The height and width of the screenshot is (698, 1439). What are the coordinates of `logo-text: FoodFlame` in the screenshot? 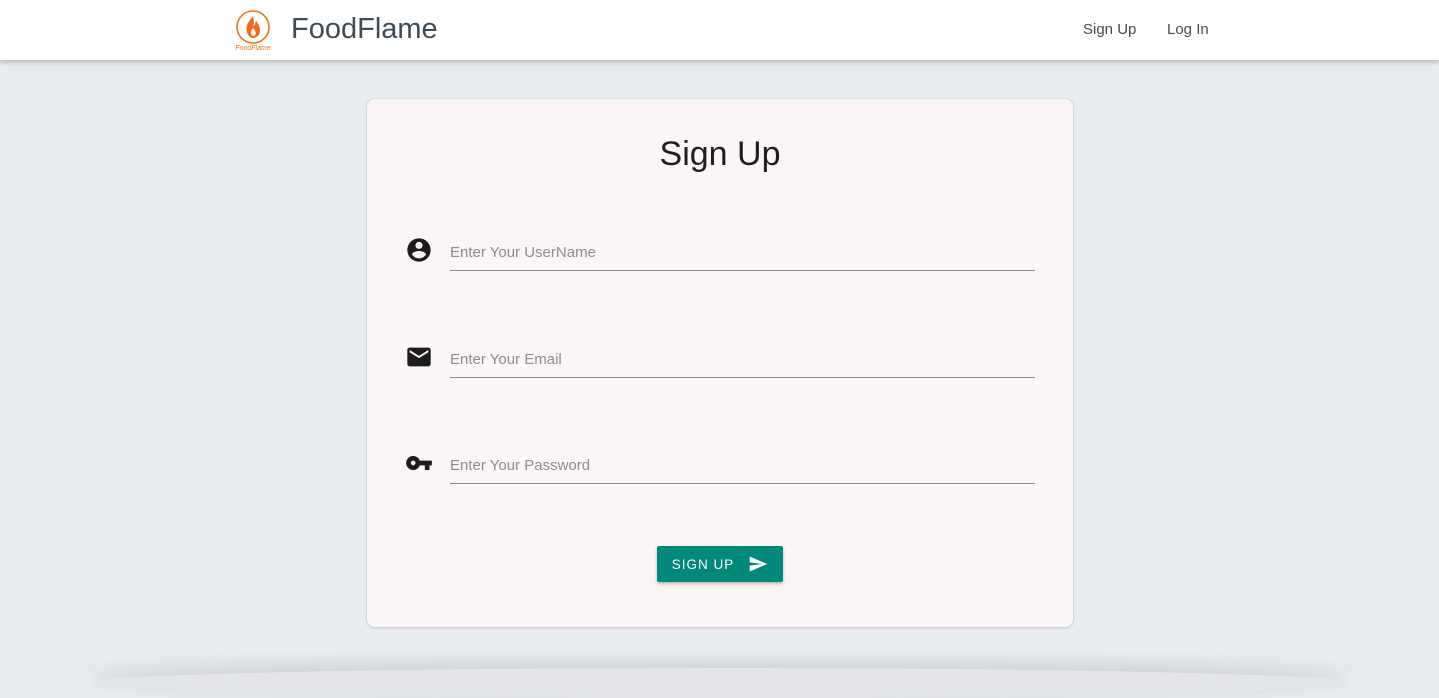 It's located at (253, 48).